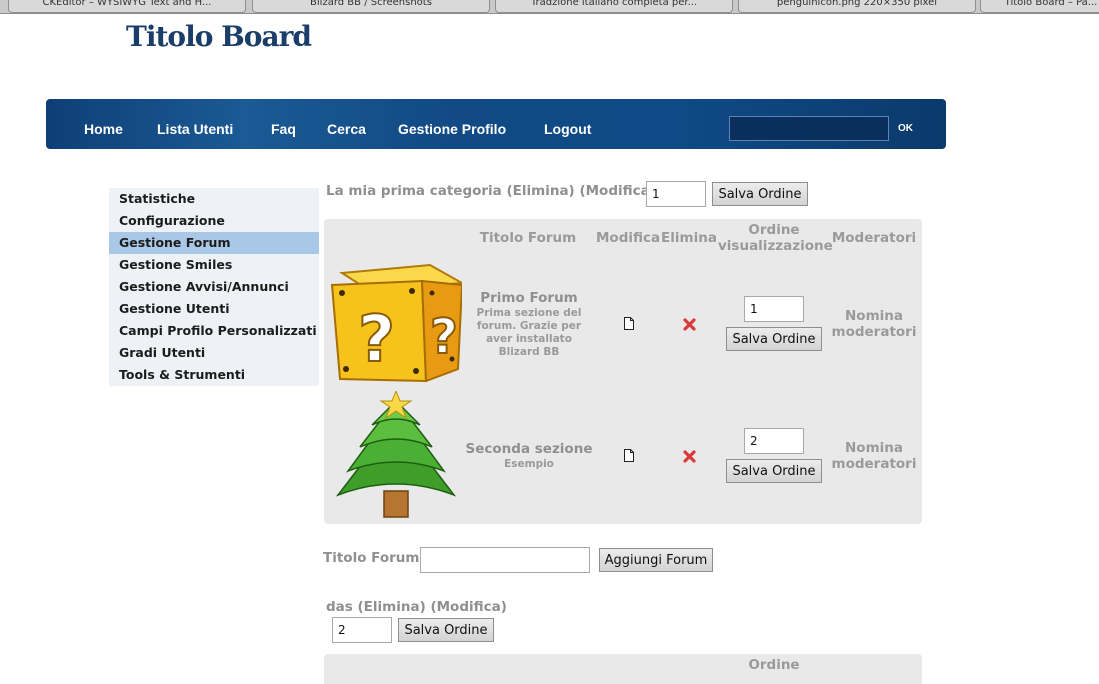 The height and width of the screenshot is (684, 1099). What do you see at coordinates (371, 6) in the screenshot?
I see `browser-tab: Blizard BB / Screenshots` at bounding box center [371, 6].